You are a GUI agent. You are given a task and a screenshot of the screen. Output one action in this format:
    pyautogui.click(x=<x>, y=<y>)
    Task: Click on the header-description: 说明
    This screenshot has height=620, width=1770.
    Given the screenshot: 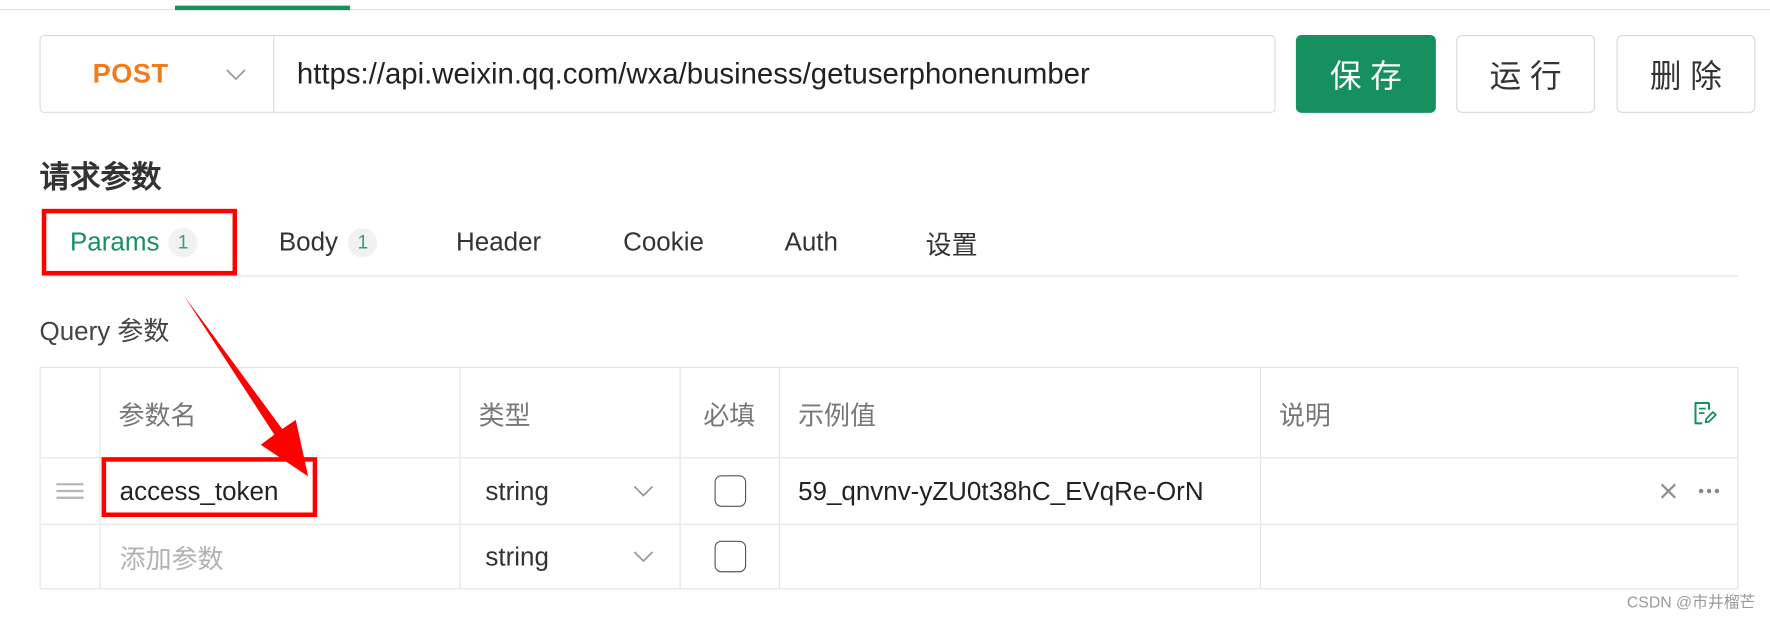 What is the action you would take?
    pyautogui.click(x=1499, y=412)
    